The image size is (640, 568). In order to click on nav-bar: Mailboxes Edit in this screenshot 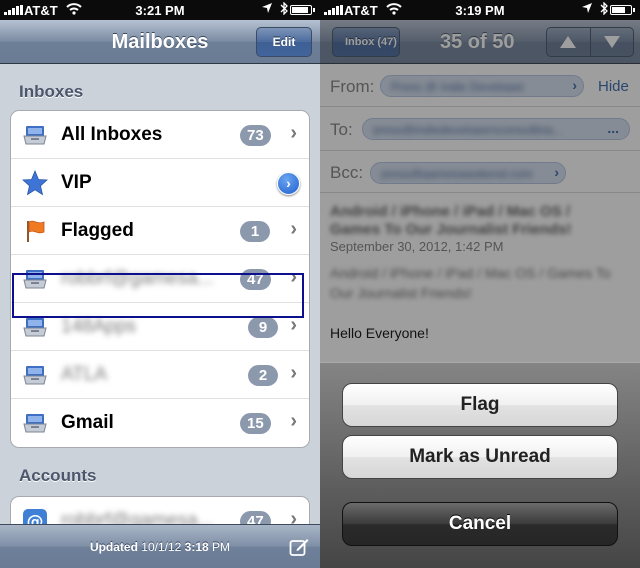, I will do `click(160, 42)`.